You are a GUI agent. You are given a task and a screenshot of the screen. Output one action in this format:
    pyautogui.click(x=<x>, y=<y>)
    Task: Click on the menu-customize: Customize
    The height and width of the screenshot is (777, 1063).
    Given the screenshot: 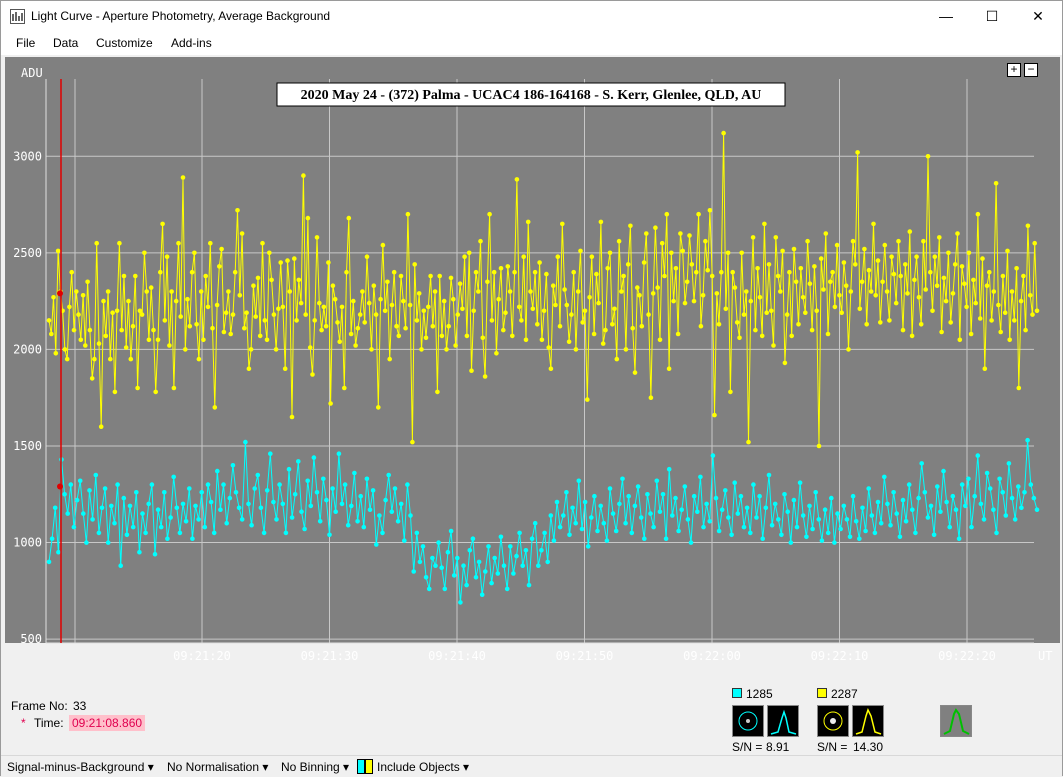 What is the action you would take?
    pyautogui.click(x=124, y=43)
    